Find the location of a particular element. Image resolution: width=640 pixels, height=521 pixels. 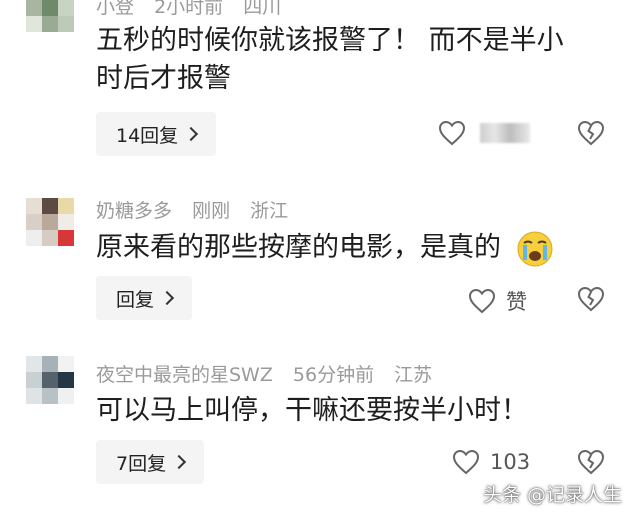

comment-meta: 奶糖多多 刚刚 浙江 is located at coordinates (199, 209).